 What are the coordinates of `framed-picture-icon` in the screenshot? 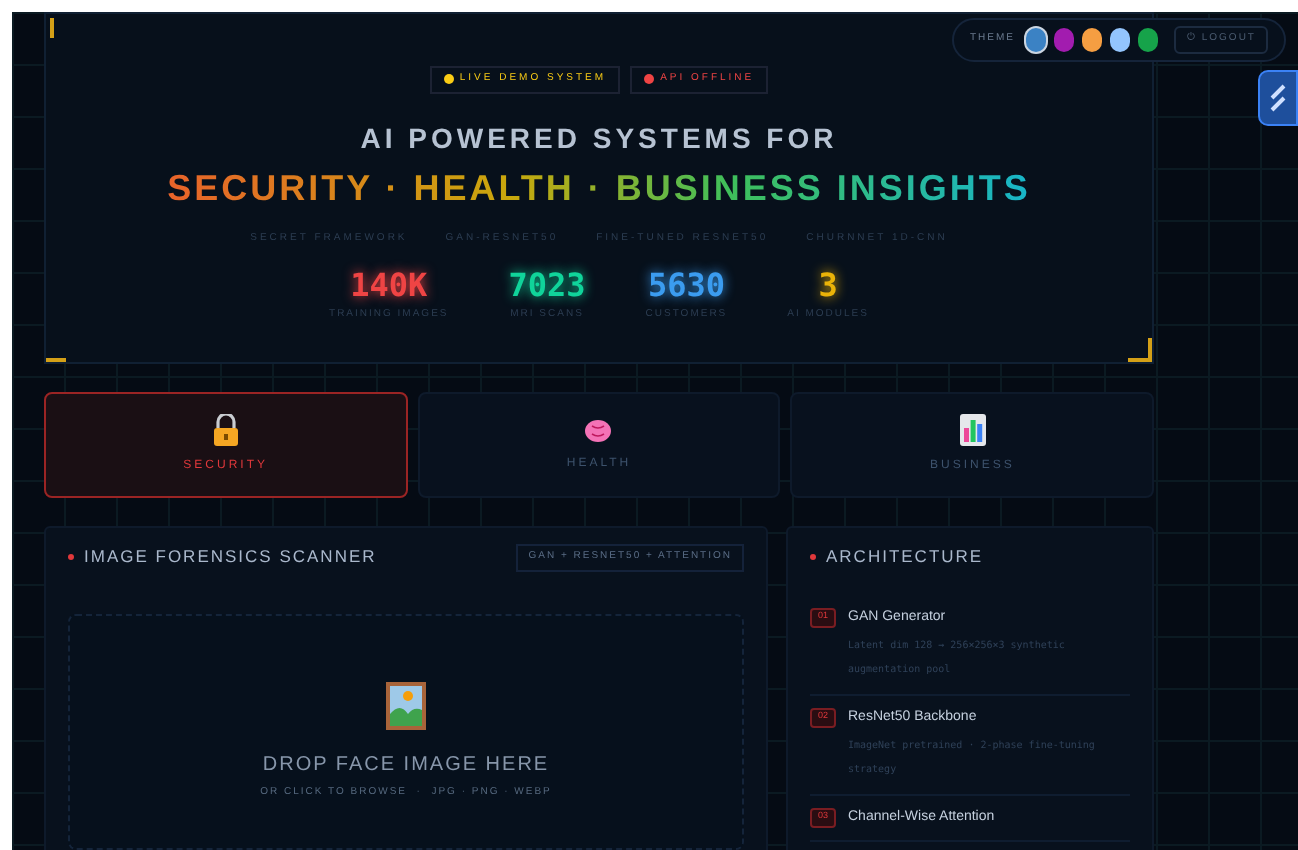 It's located at (406, 705).